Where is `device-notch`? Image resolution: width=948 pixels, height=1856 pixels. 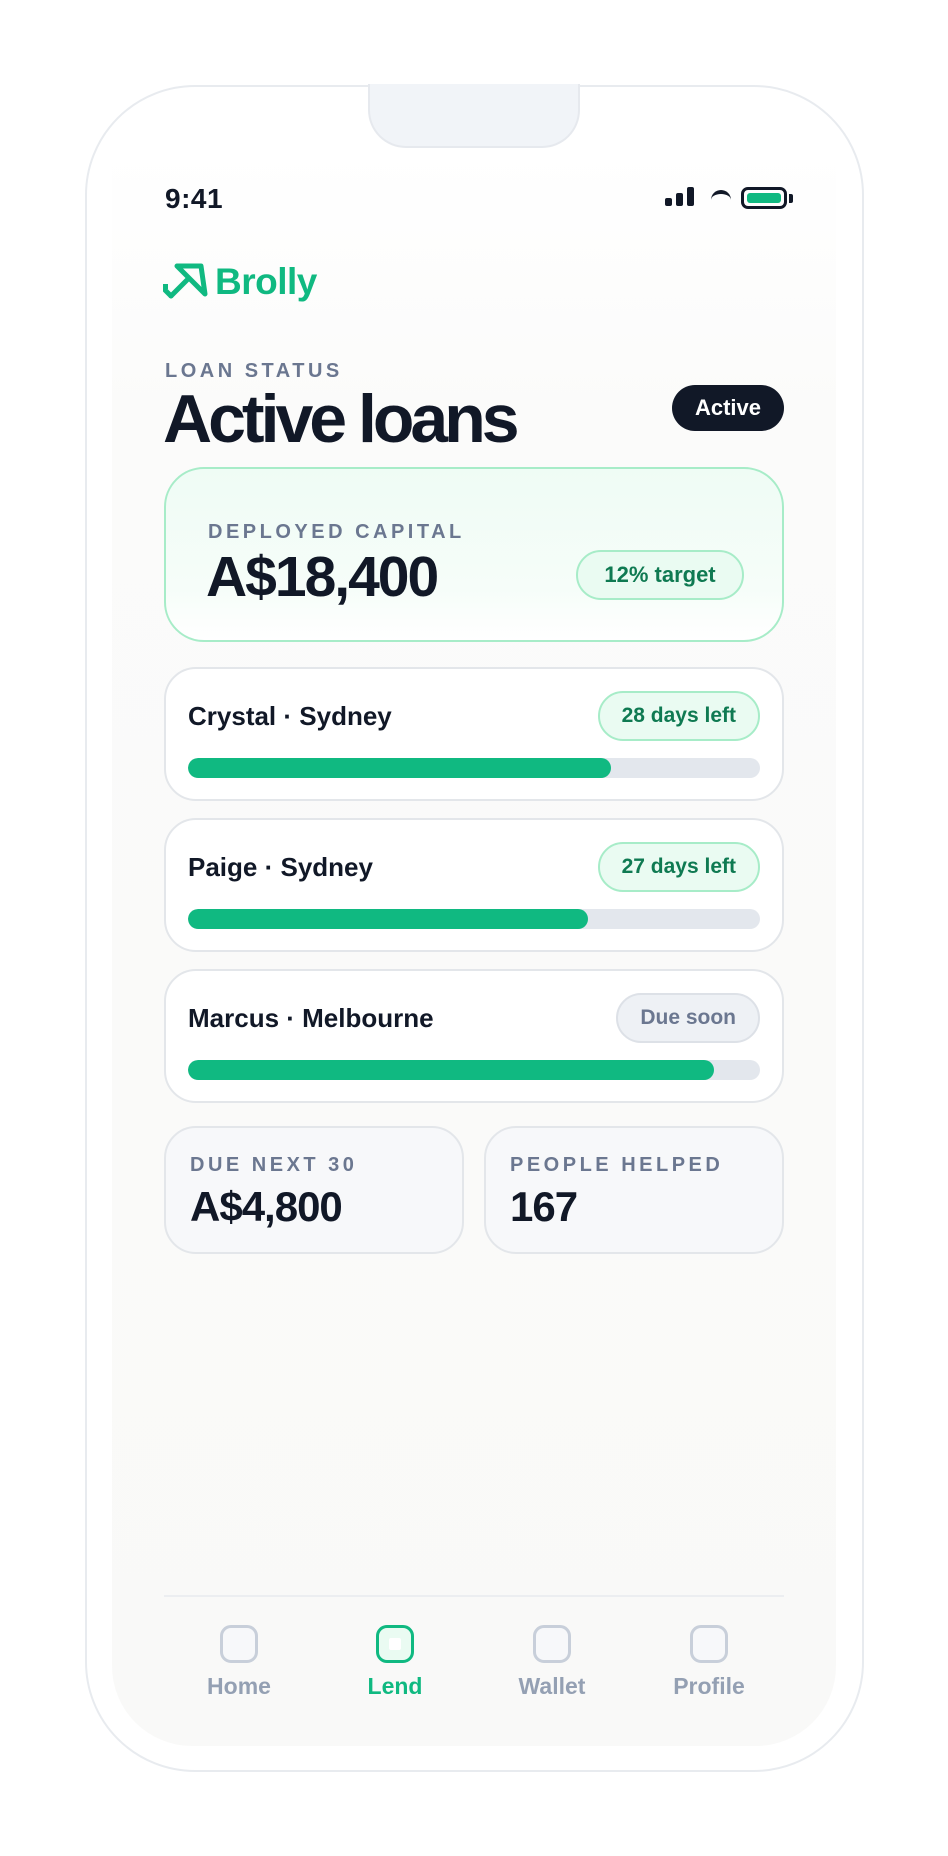
device-notch is located at coordinates (474, 116).